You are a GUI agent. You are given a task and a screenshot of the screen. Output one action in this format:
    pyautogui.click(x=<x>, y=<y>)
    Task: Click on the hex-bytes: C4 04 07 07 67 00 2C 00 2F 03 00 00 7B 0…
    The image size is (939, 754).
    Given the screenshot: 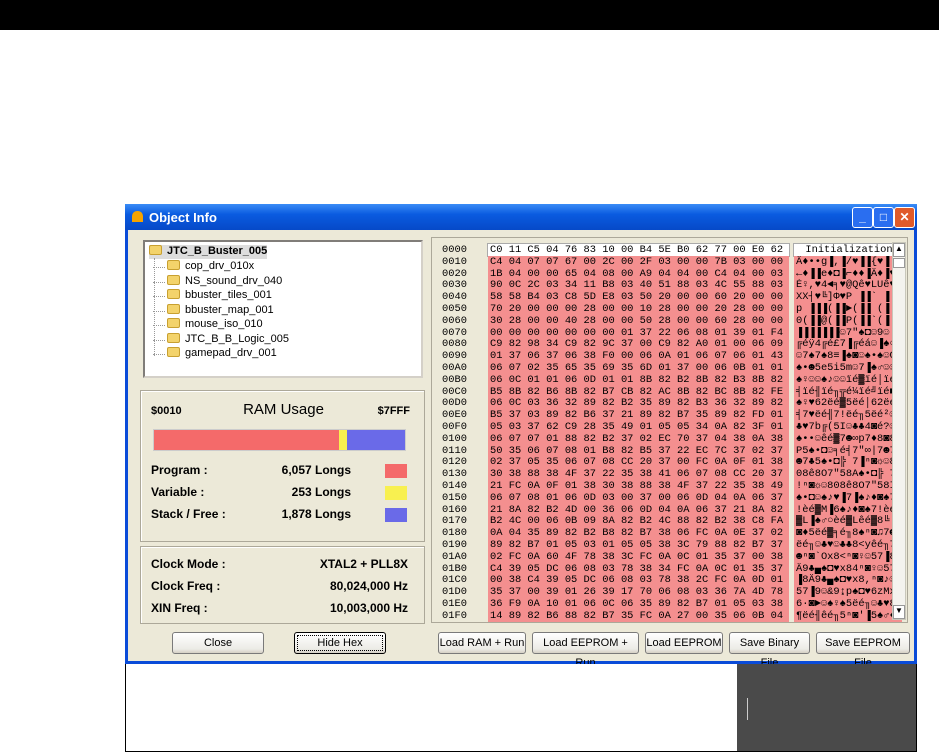 What is the action you would take?
    pyautogui.click(x=638, y=261)
    